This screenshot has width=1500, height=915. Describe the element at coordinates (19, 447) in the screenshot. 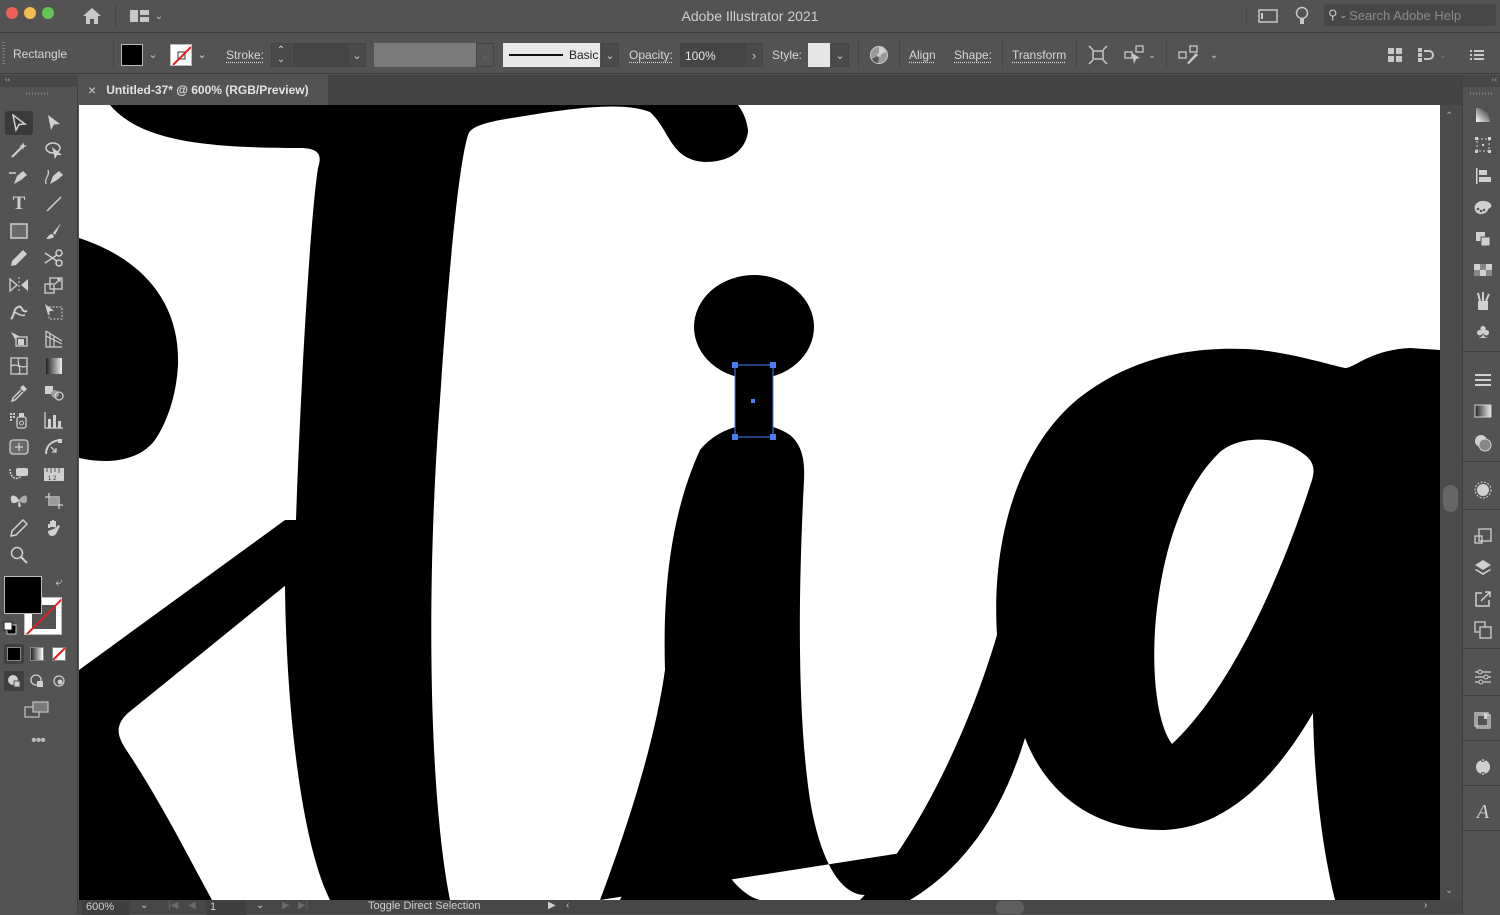

I see `artboard-tool` at that location.